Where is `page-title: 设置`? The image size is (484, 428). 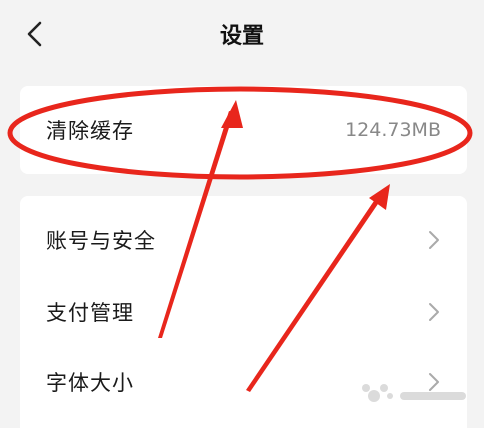 page-title: 设置 is located at coordinates (241, 36).